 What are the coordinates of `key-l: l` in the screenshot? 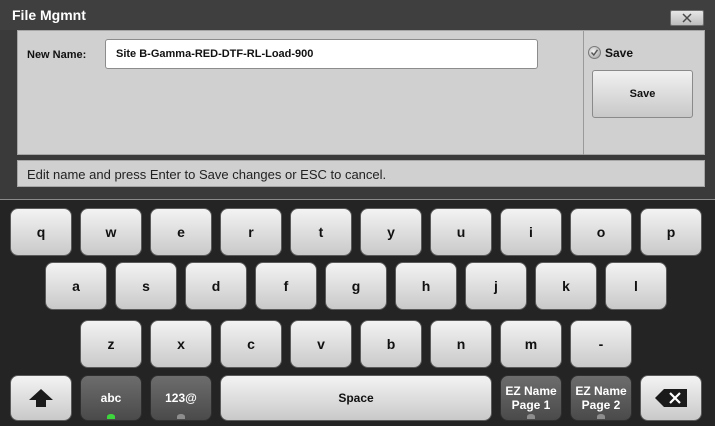 It's located at (636, 286).